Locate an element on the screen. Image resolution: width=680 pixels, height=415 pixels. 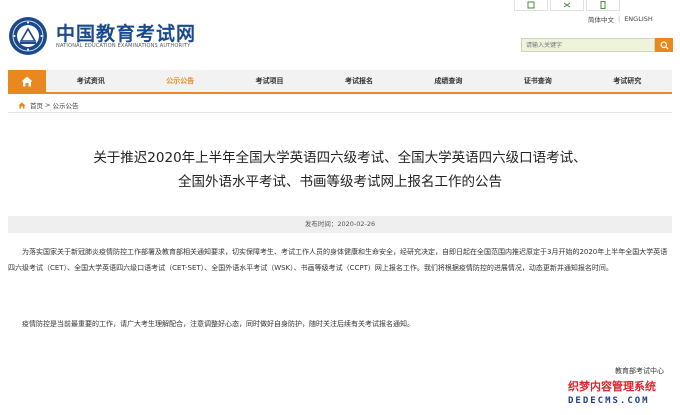
article-title-line-1: 关于推迟2020年上半年全国大学英语四六级考试、全国大学英语四六级口语考试、 is located at coordinates (340, 158).